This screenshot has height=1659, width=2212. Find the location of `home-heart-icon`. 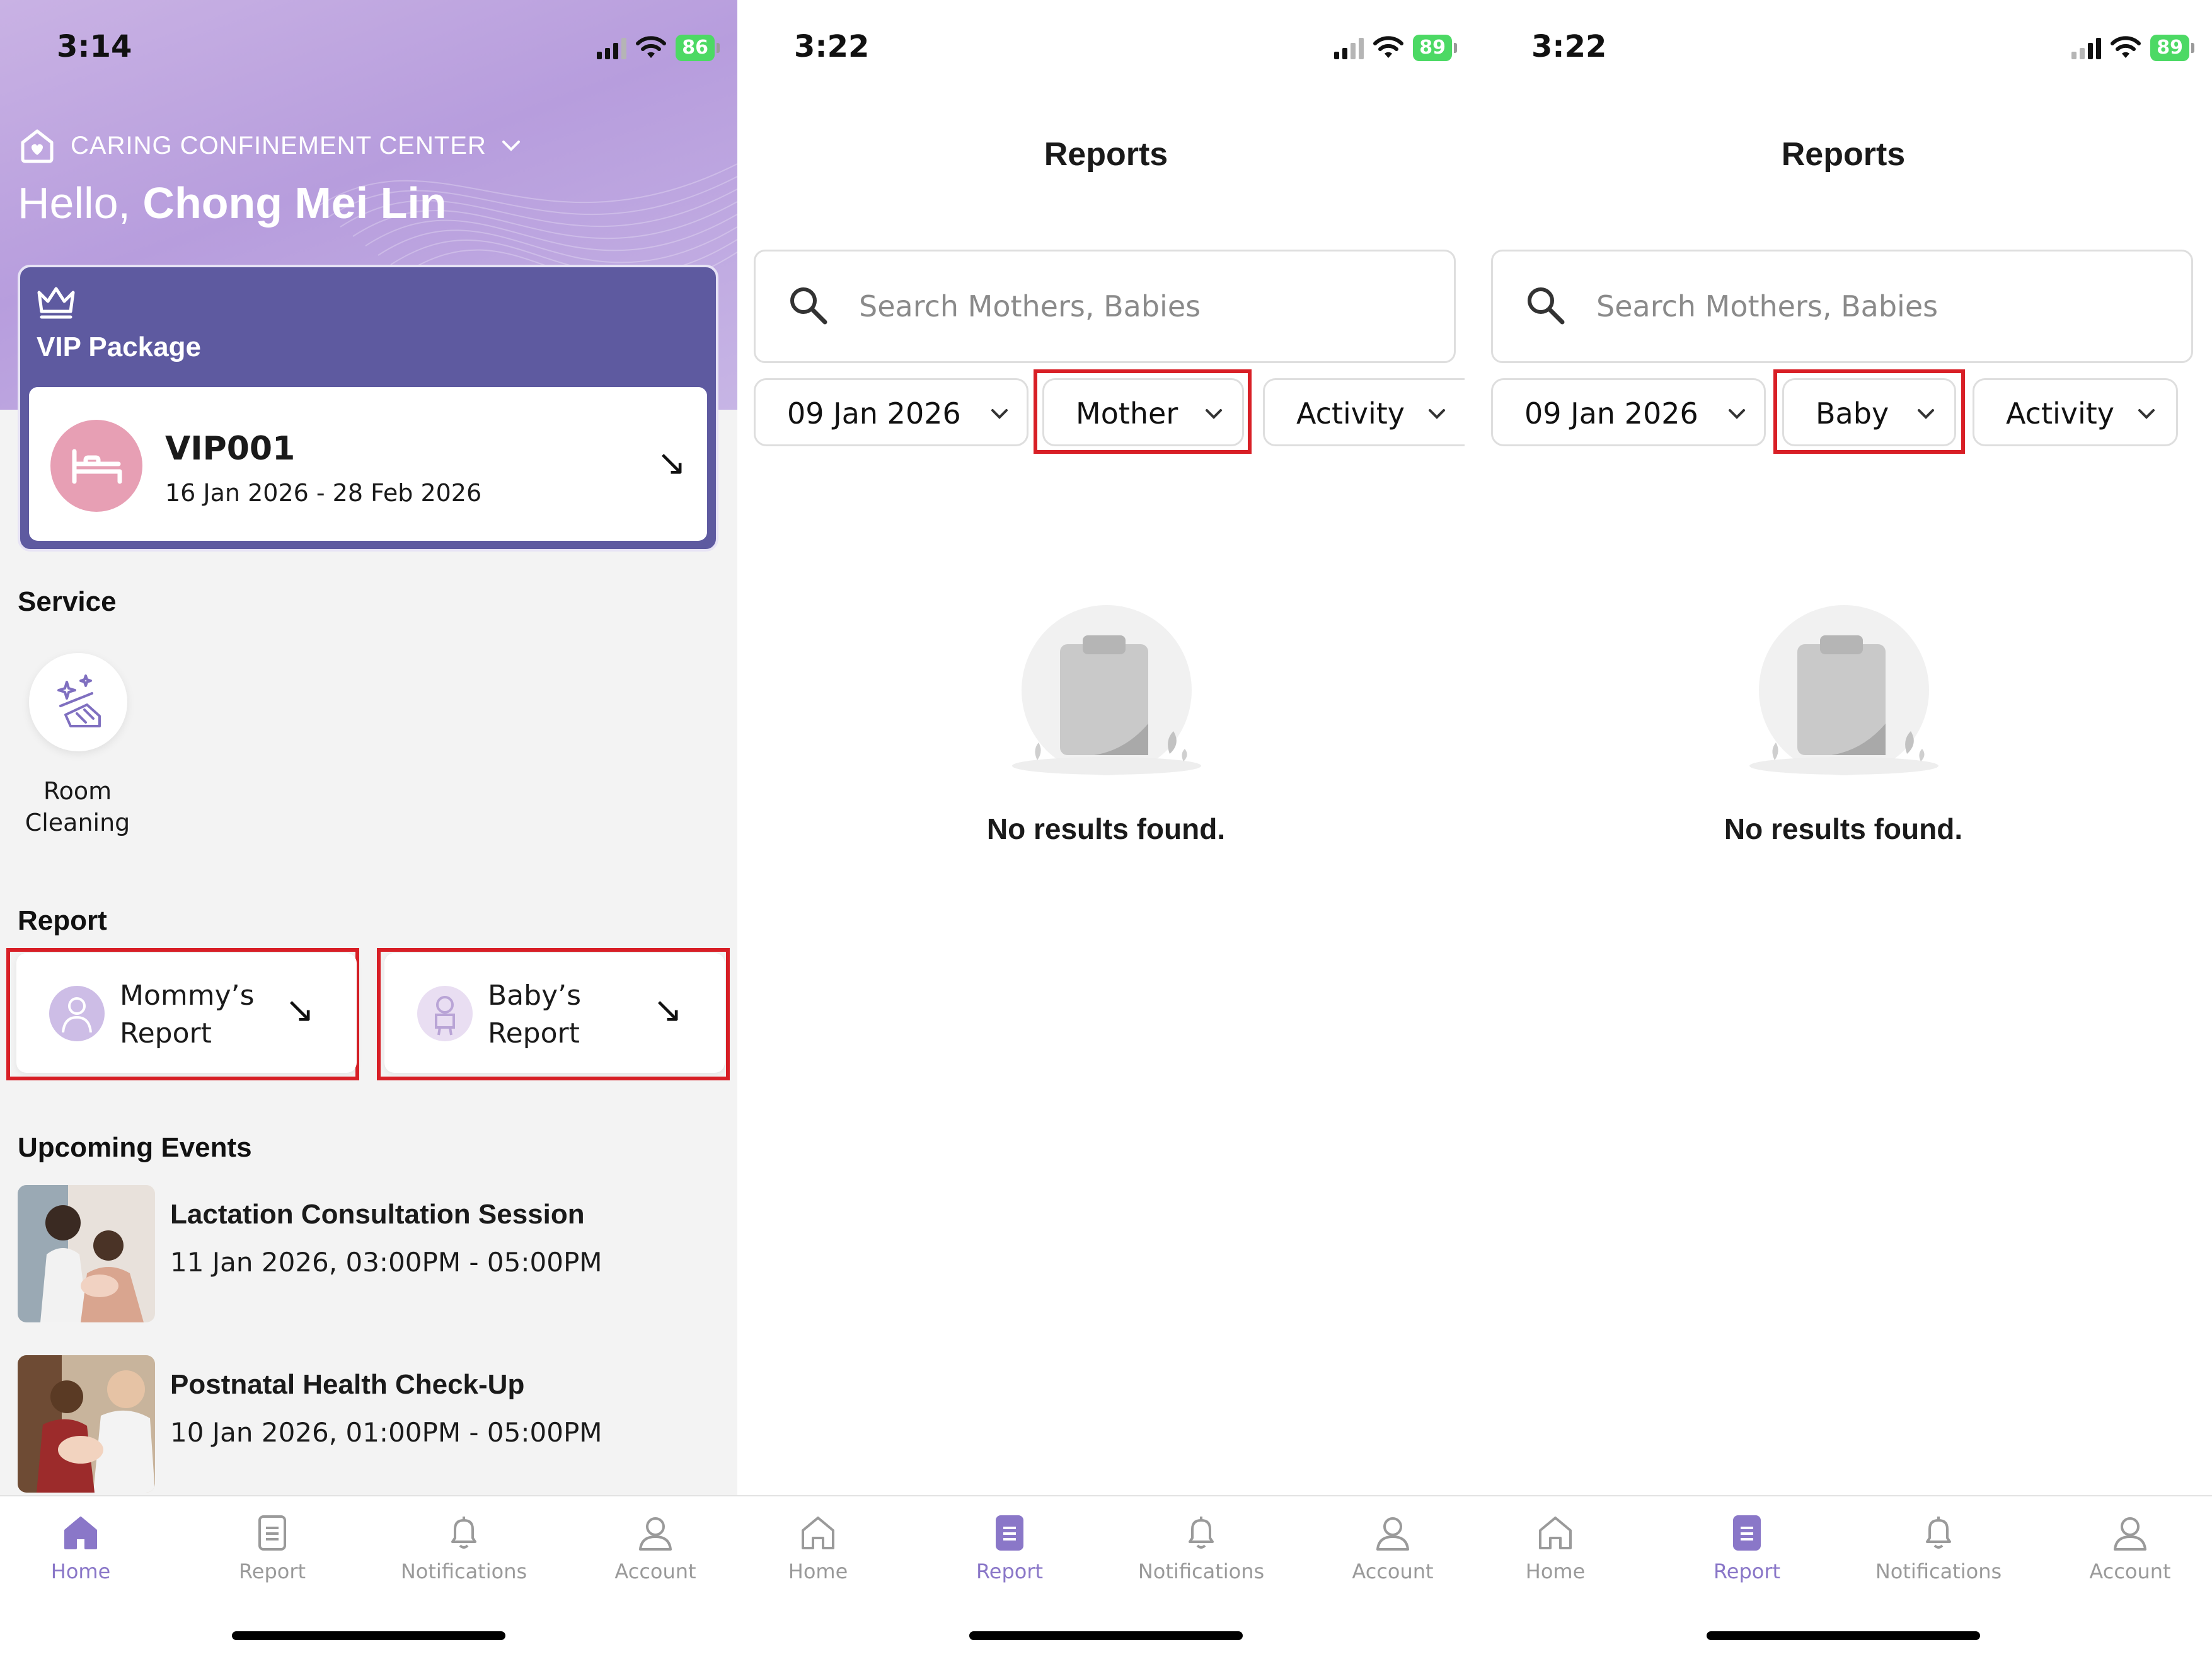

home-heart-icon is located at coordinates (37, 146).